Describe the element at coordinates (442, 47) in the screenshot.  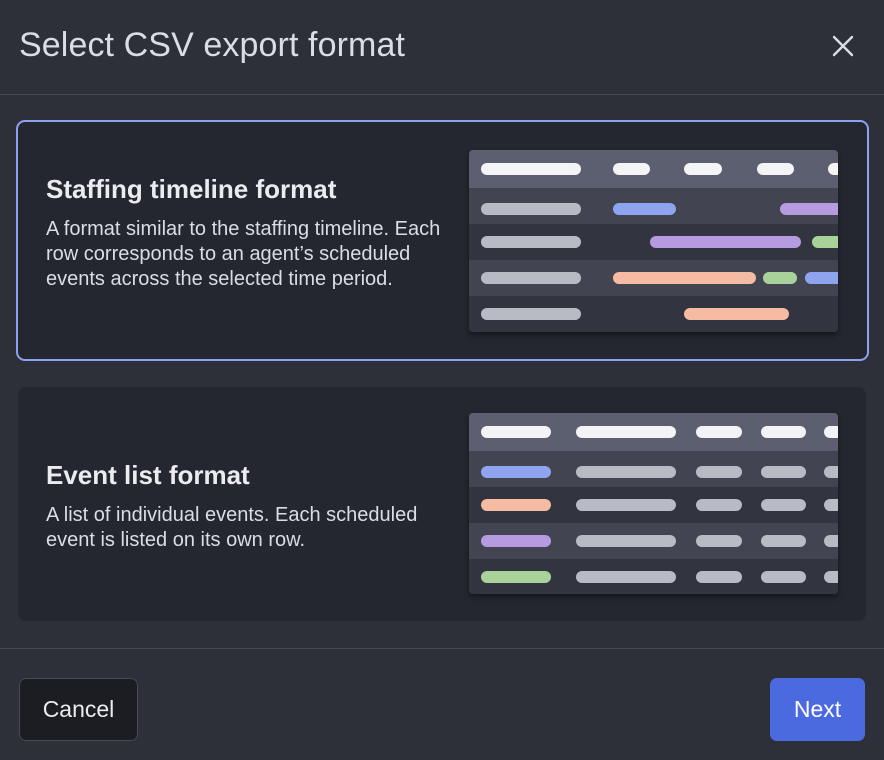
I see `dialog-header: Select CSV export format` at that location.